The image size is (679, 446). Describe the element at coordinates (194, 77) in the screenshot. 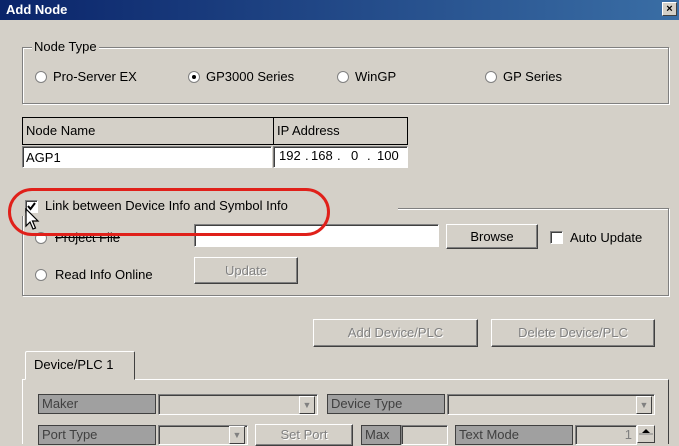

I see `radio-gp3000-series` at that location.